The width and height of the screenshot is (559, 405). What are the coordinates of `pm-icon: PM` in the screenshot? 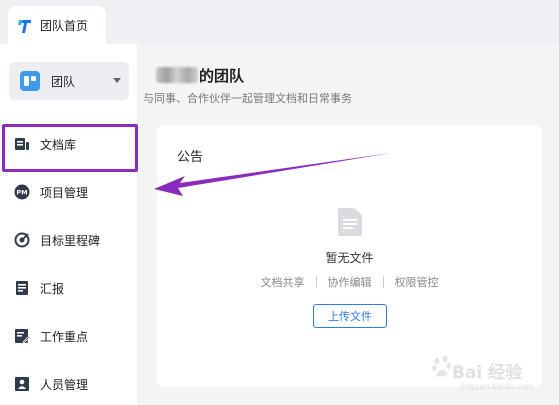 It's located at (22, 192).